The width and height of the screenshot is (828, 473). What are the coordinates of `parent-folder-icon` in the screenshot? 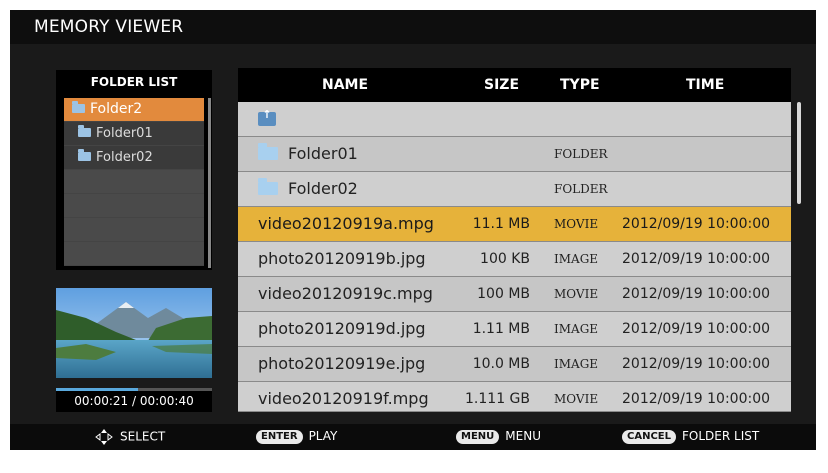 It's located at (267, 117).